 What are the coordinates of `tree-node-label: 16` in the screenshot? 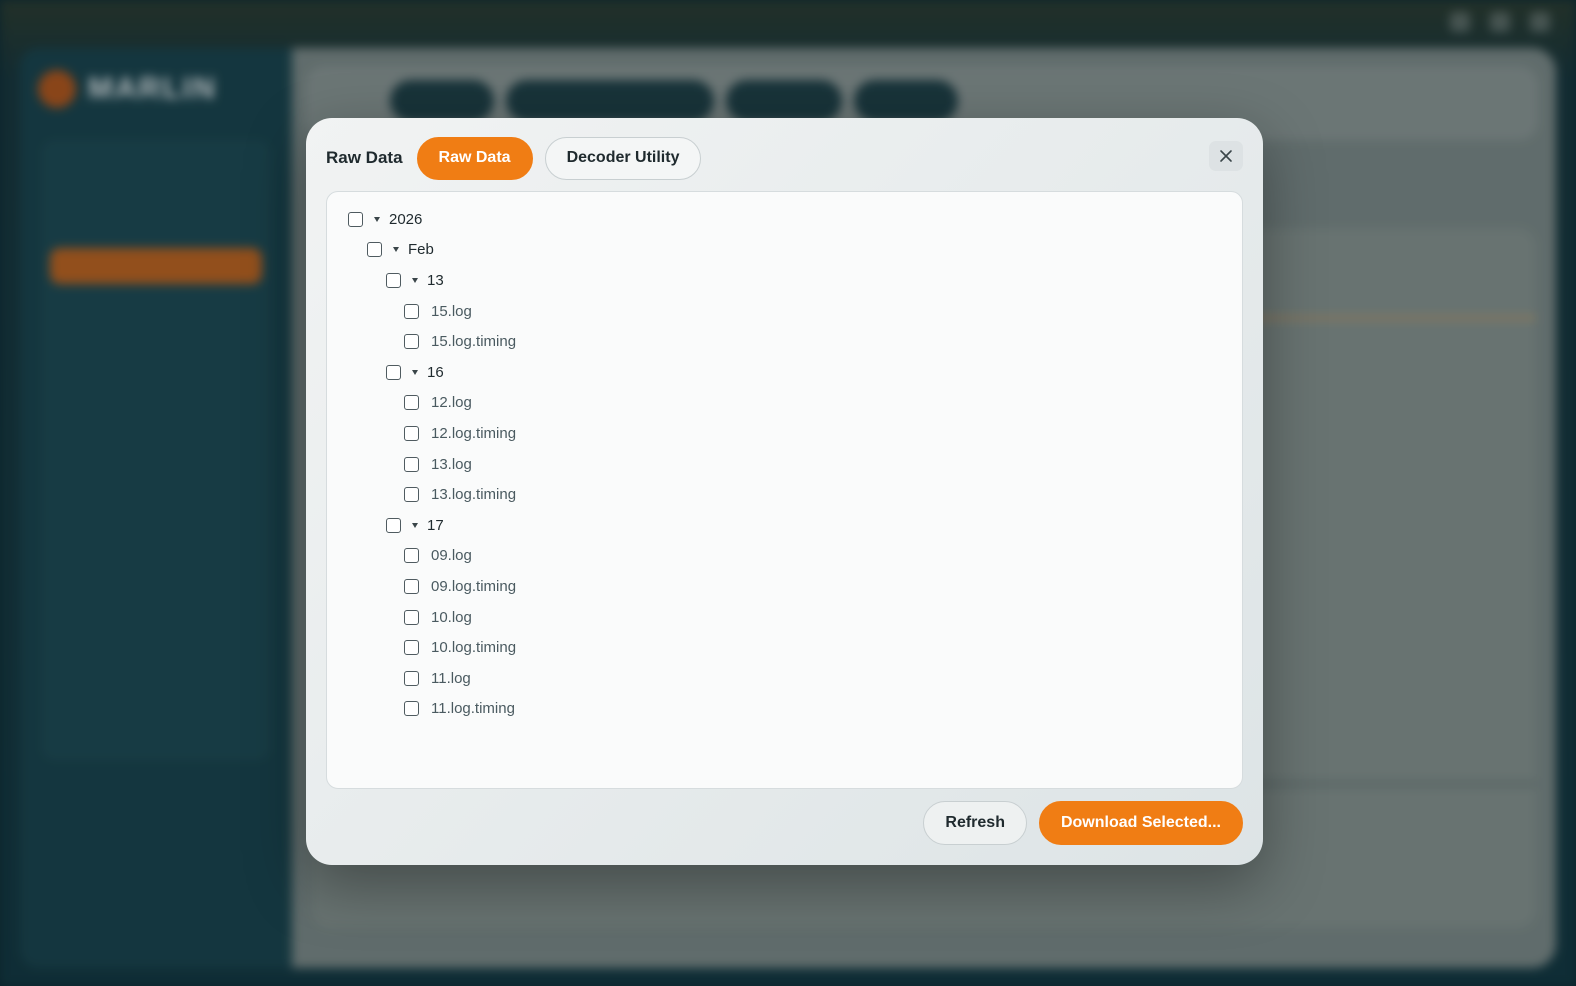 It's located at (435, 372).